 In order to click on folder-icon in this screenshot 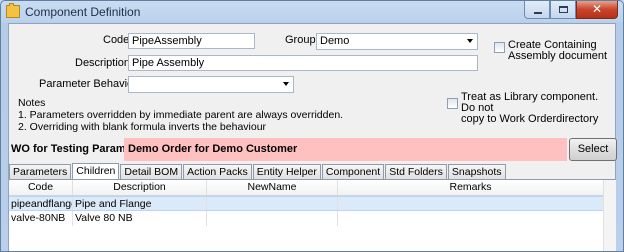, I will do `click(13, 10)`.